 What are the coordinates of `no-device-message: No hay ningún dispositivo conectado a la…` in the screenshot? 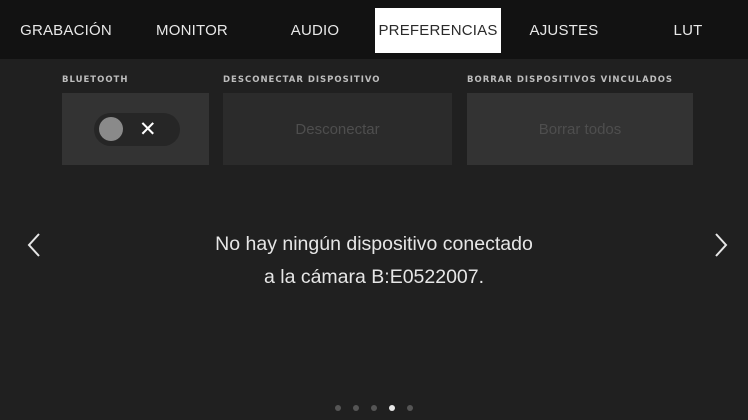 It's located at (374, 261).